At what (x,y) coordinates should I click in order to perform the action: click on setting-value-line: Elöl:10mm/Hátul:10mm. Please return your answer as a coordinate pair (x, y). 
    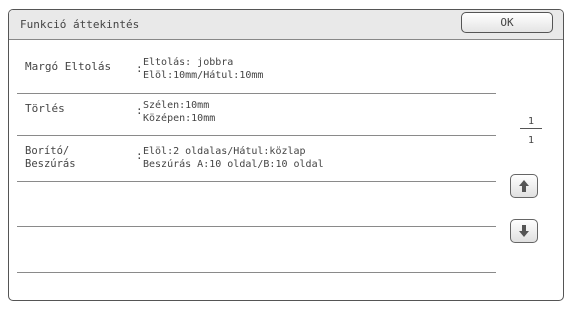
    Looking at the image, I should click on (203, 75).